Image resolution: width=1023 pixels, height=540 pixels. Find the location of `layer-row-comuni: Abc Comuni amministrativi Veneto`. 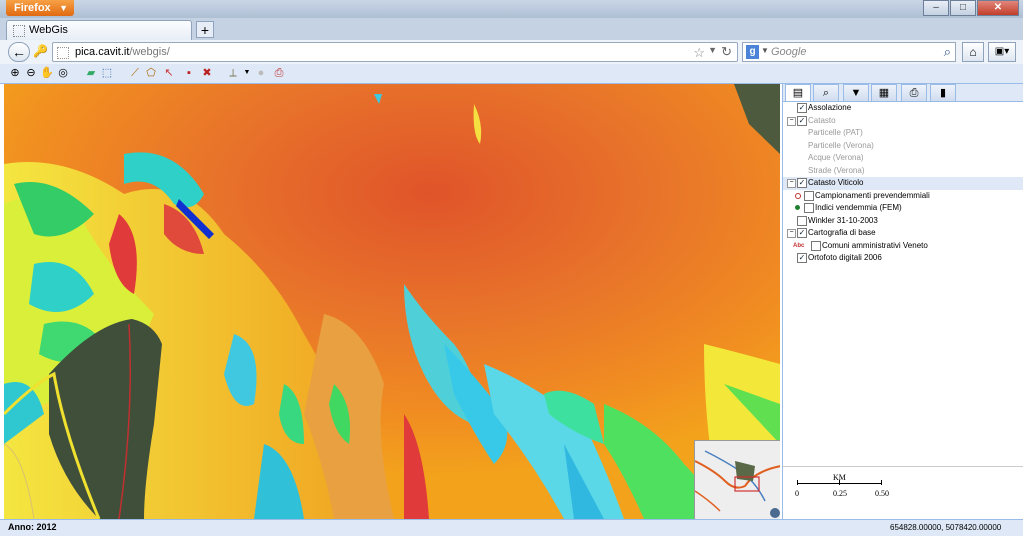

layer-row-comuni: Abc Comuni amministrativi Veneto is located at coordinates (903, 246).